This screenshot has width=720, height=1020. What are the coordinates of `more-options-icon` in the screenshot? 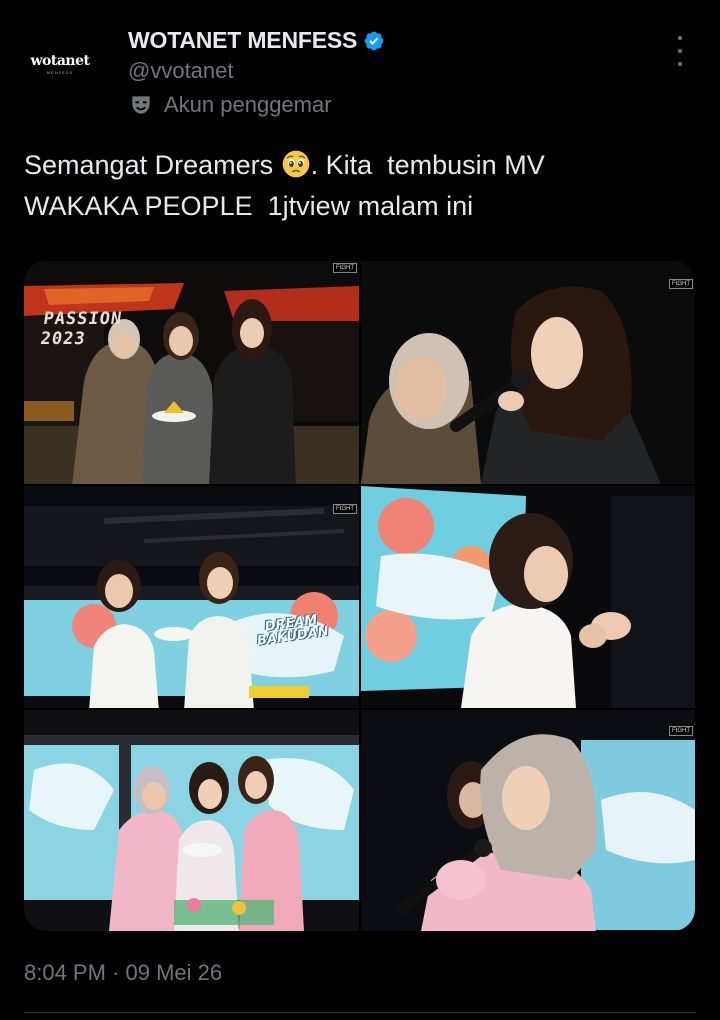 It's located at (680, 51).